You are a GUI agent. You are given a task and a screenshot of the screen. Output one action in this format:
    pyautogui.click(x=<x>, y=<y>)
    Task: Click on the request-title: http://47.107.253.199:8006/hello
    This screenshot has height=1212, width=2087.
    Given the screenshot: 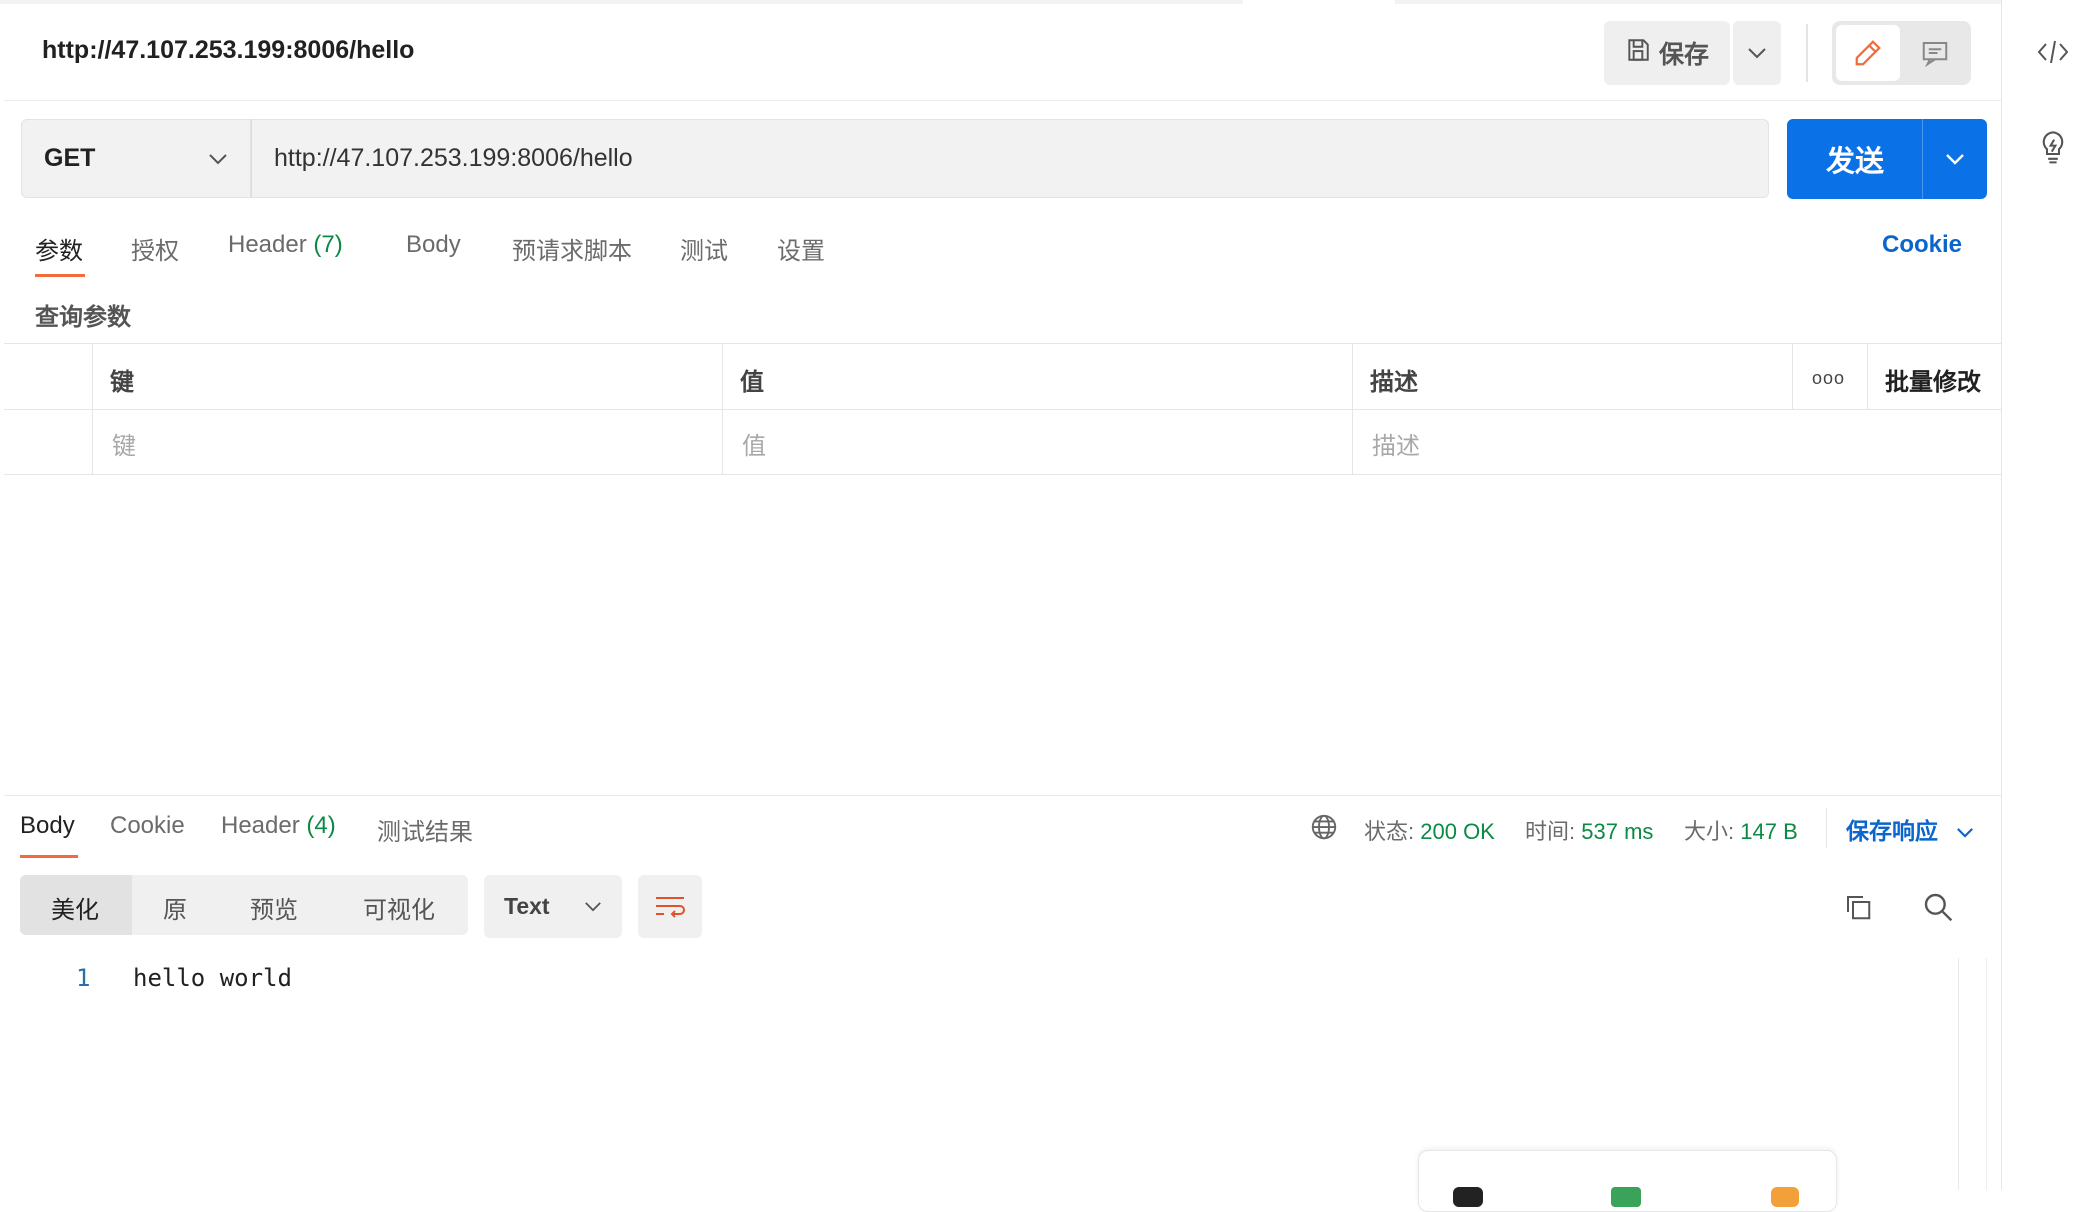 What is the action you would take?
    pyautogui.click(x=228, y=50)
    